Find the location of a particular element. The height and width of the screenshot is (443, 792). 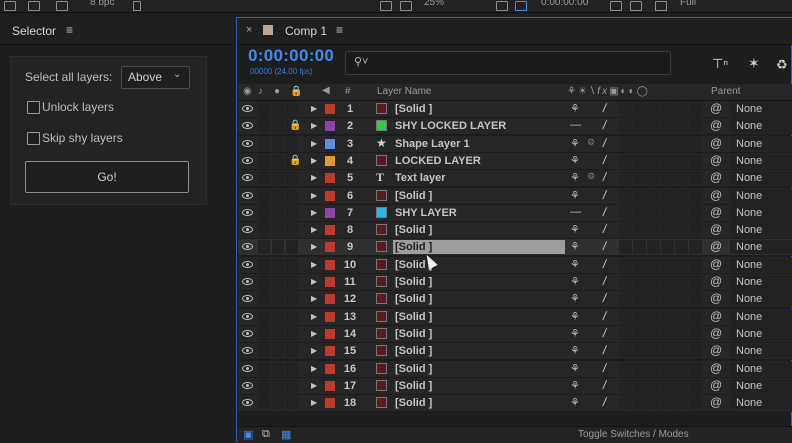

quality-icon: ⚙ is located at coordinates (591, 142).